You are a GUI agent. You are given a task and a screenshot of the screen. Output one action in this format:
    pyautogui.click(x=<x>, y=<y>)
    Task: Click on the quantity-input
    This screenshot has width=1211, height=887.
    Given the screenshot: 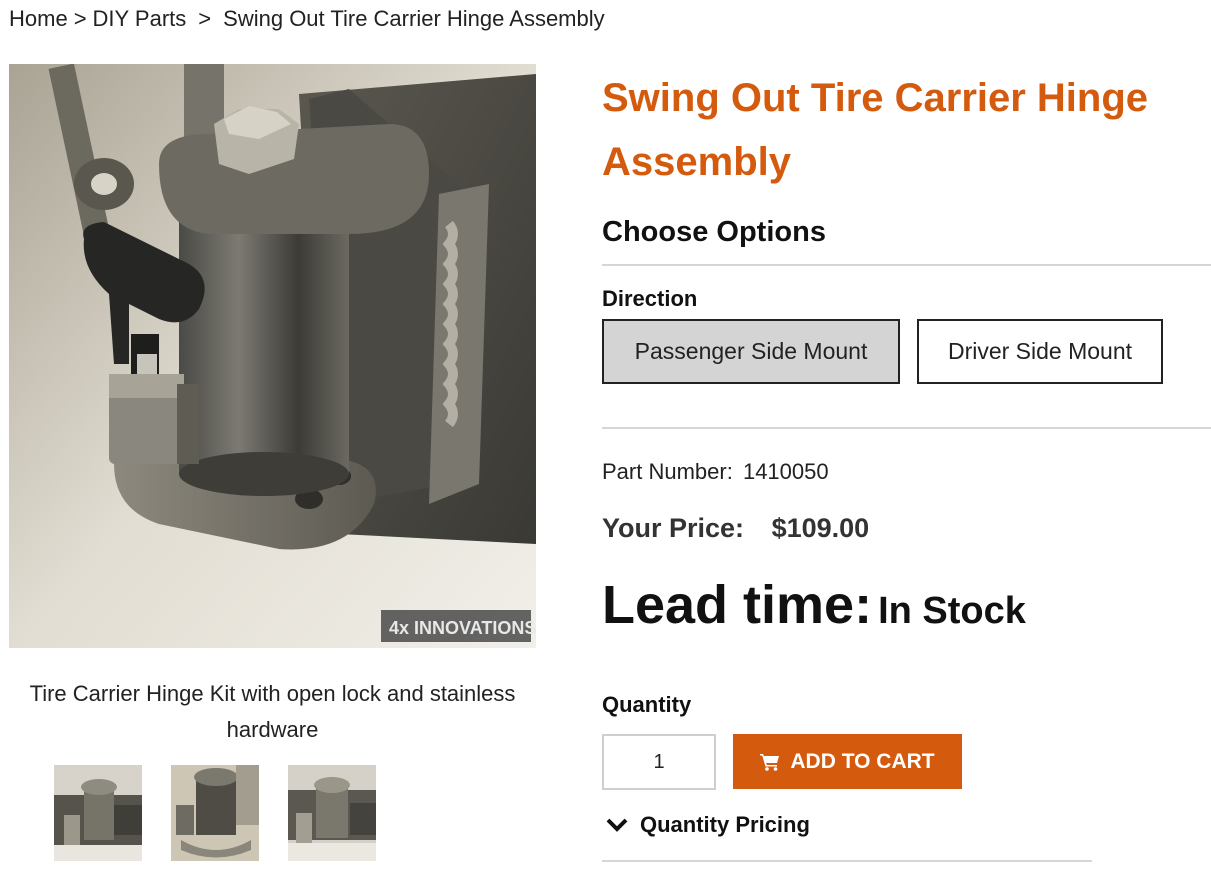 What is the action you would take?
    pyautogui.click(x=659, y=762)
    